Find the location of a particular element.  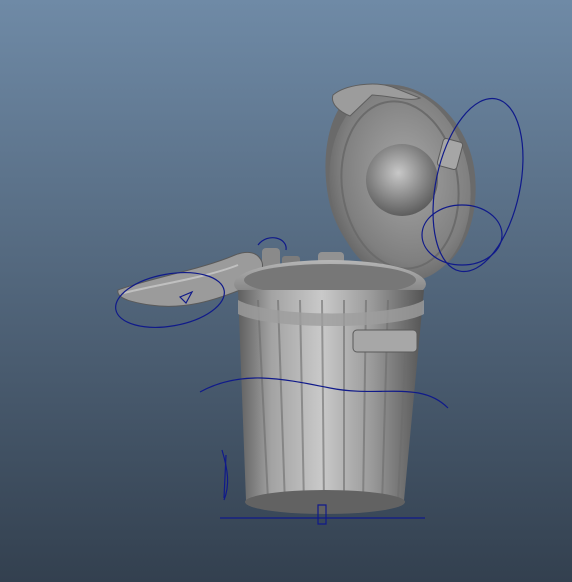

lid-knob is located at coordinates (402, 180).